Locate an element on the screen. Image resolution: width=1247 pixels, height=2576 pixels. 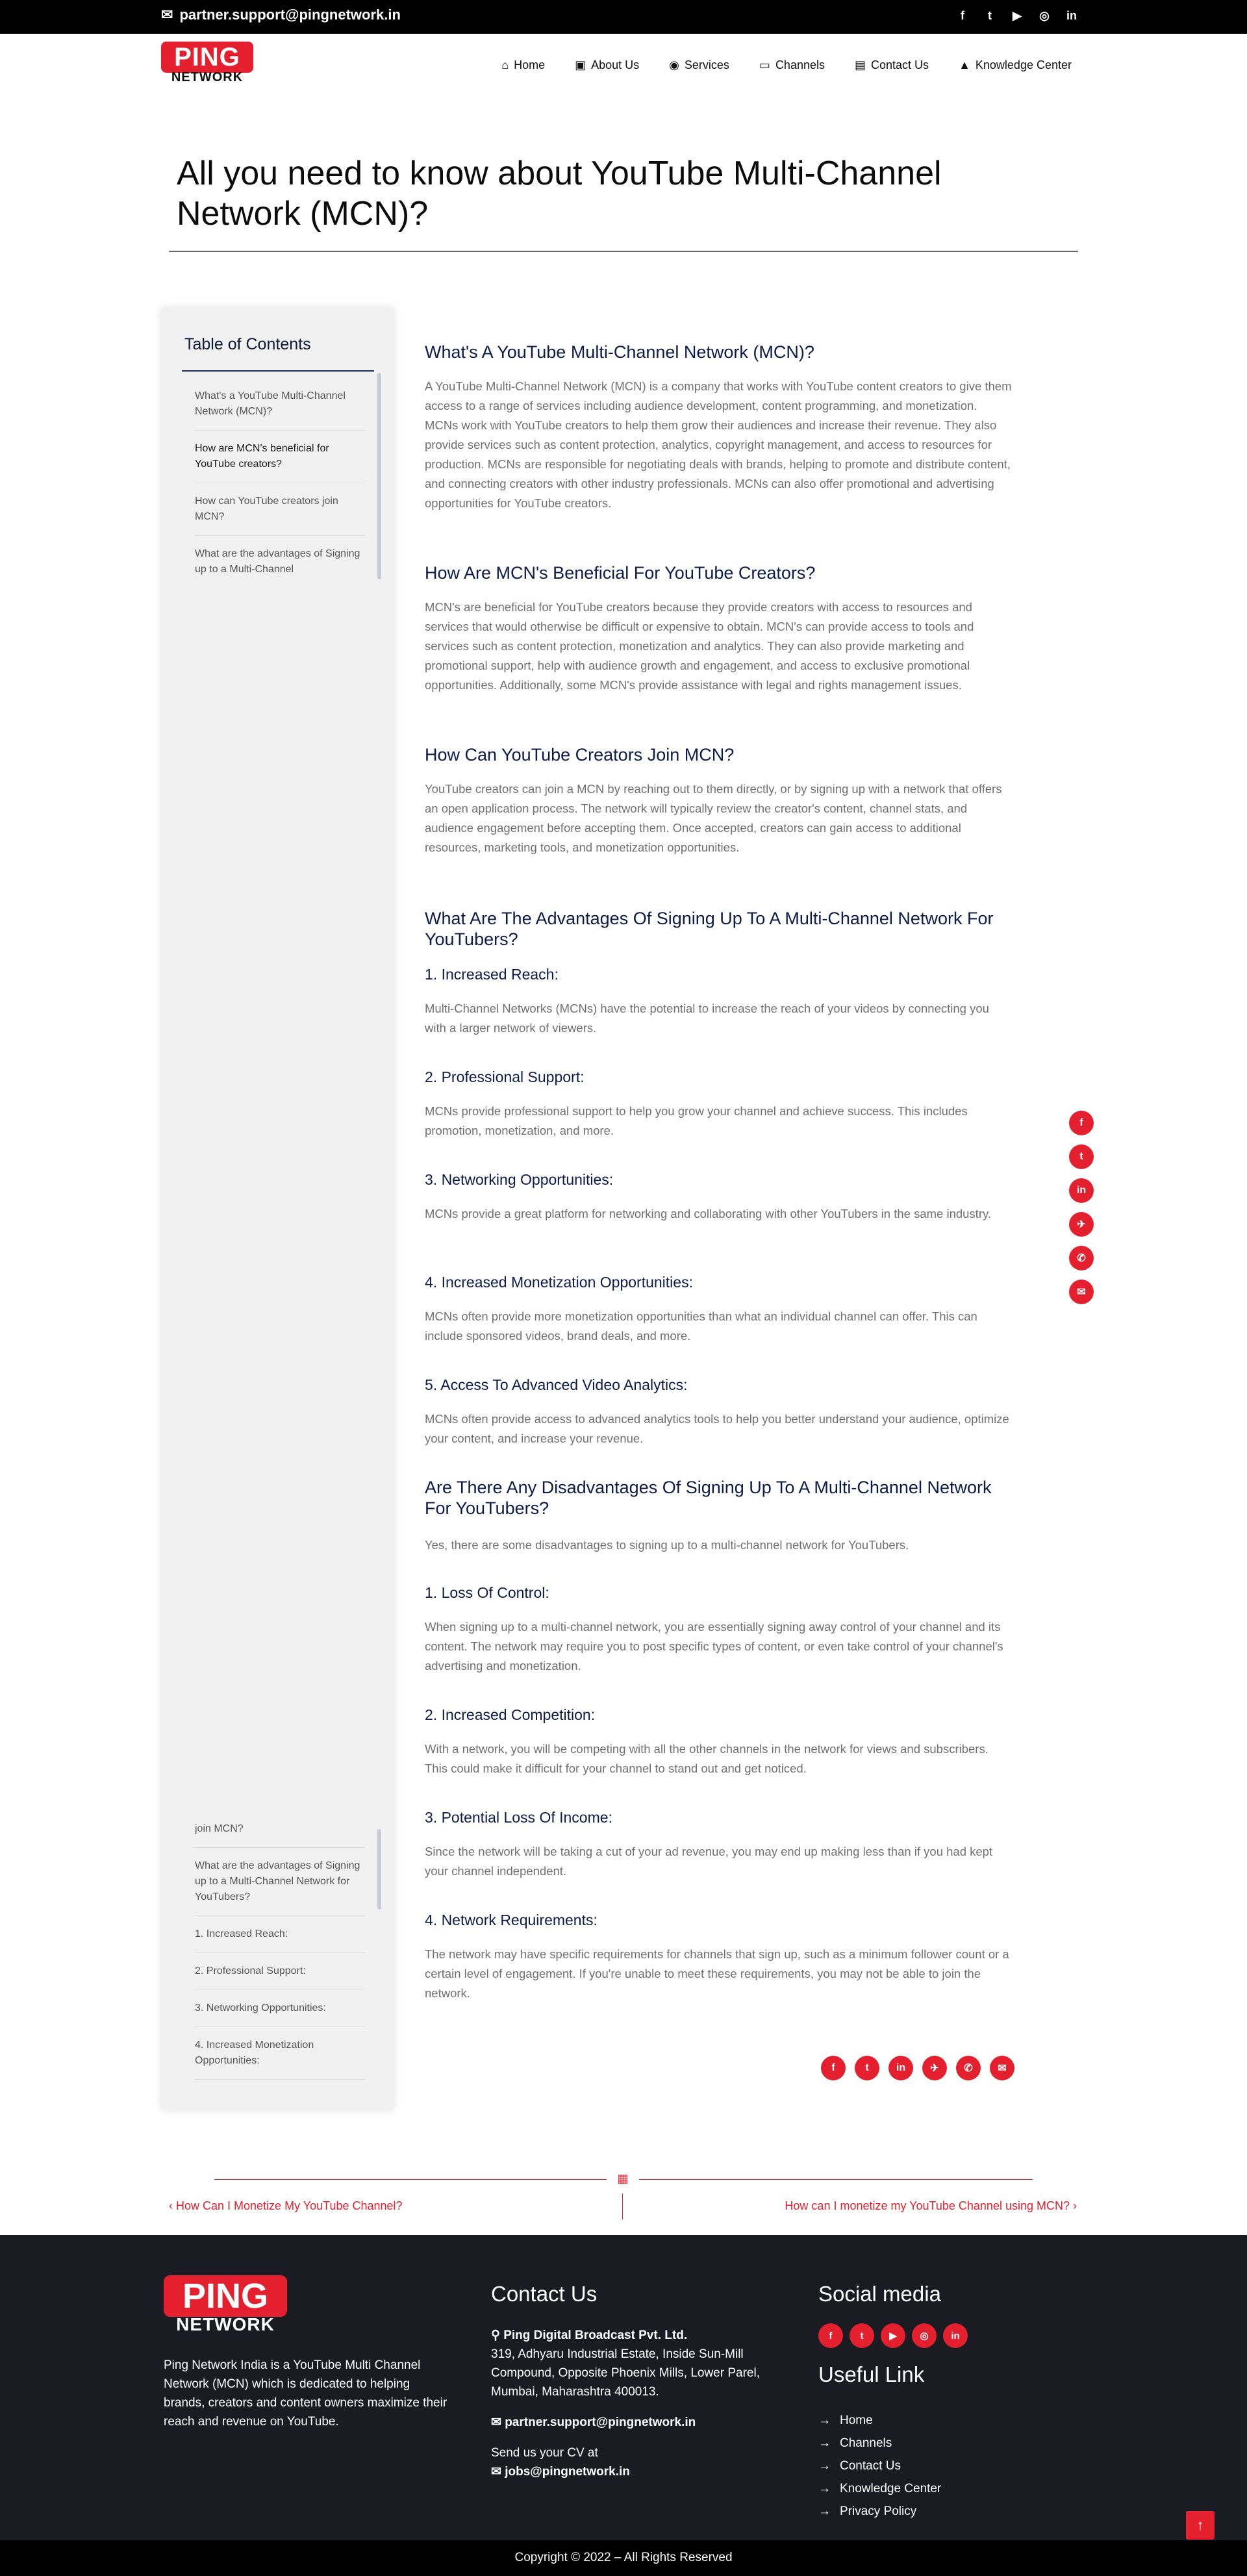
copyright-bar: Copyright © 2022 – All Rights Reserved is located at coordinates (623, 2558).